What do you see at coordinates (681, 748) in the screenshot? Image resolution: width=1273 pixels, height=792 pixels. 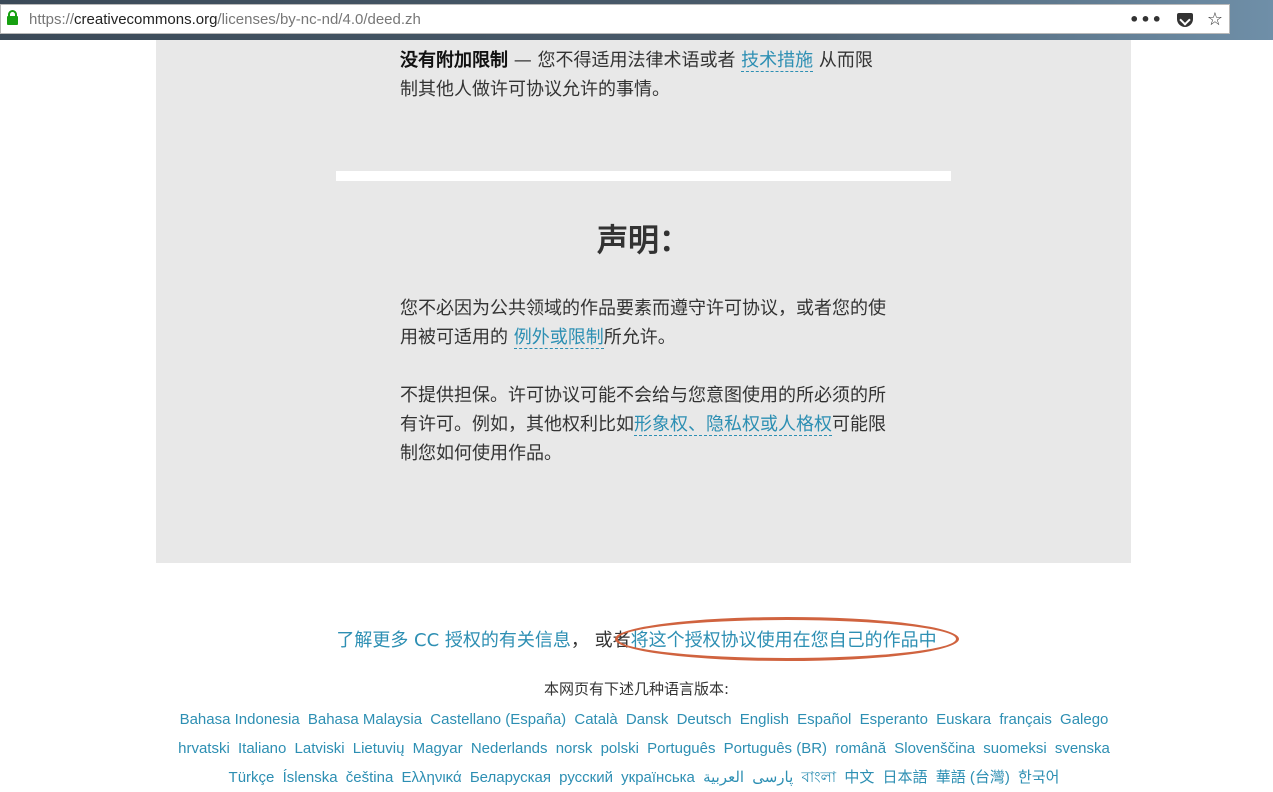 I see `language-link: Português` at bounding box center [681, 748].